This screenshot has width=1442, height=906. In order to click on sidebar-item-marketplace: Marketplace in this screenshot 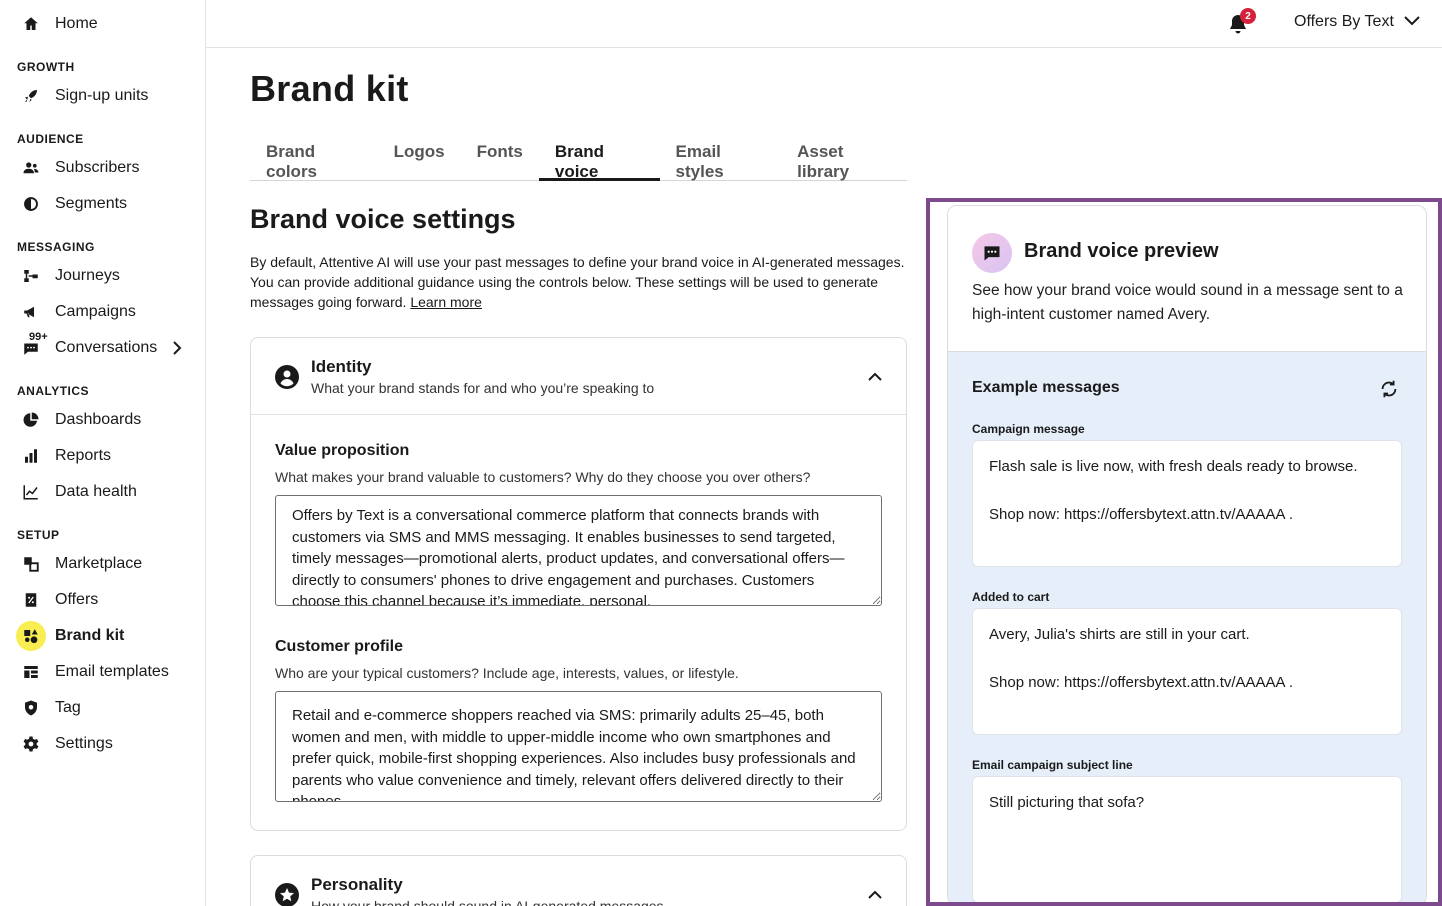, I will do `click(106, 564)`.